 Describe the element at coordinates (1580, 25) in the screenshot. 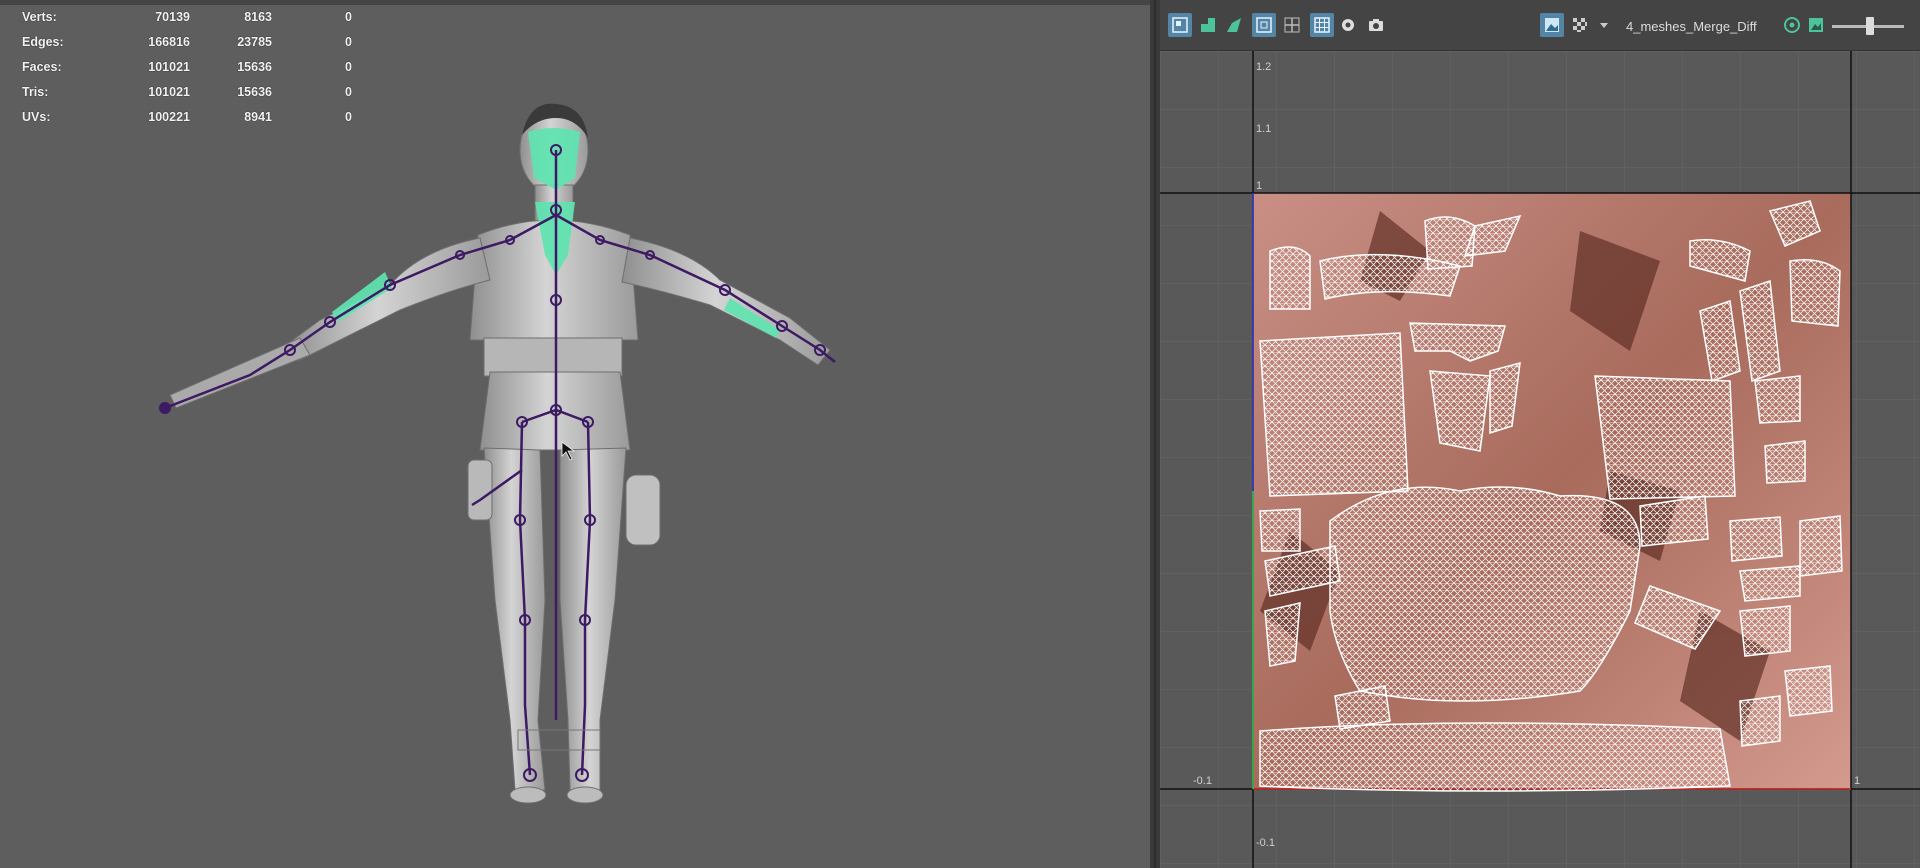

I see `checker-map-icon` at that location.